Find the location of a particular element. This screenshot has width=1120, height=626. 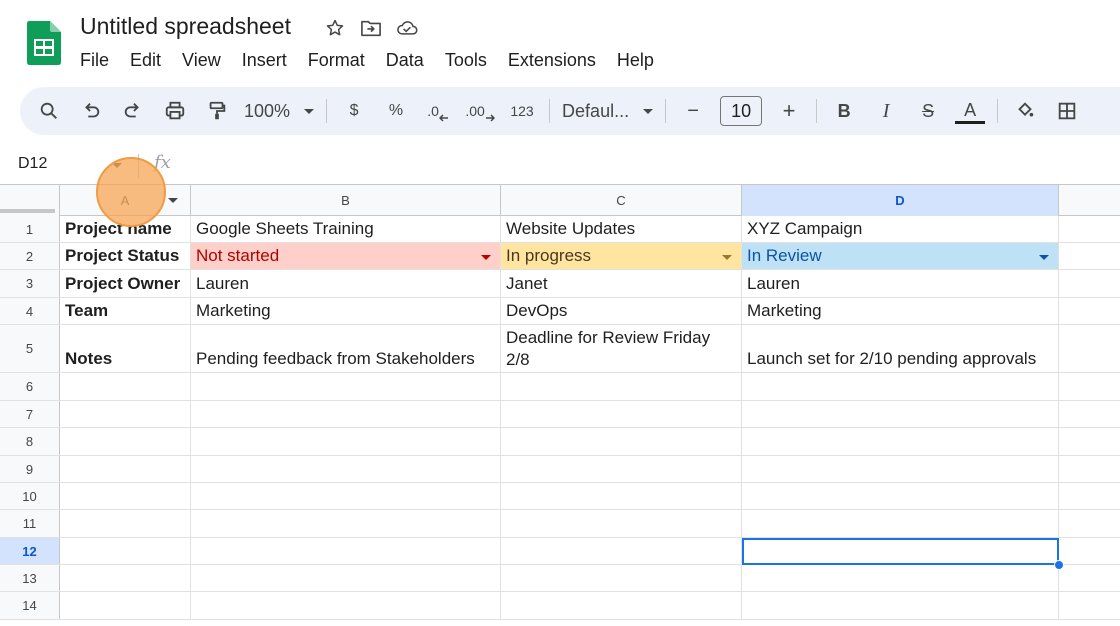

menu-edit: Edit is located at coordinates (150, 60).